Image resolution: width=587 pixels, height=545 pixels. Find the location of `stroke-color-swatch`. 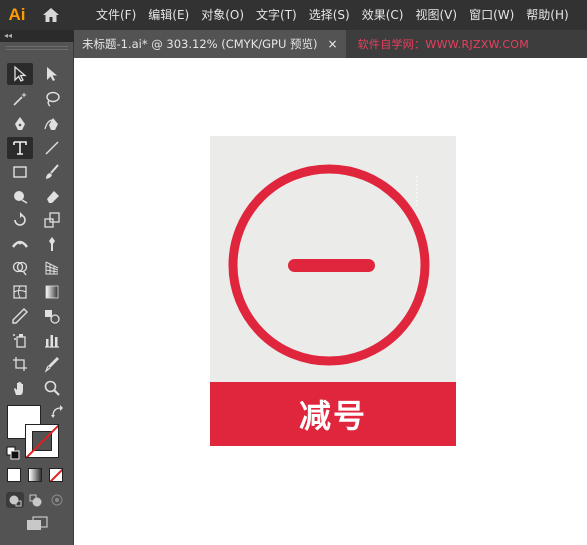

stroke-color-swatch is located at coordinates (42, 441).